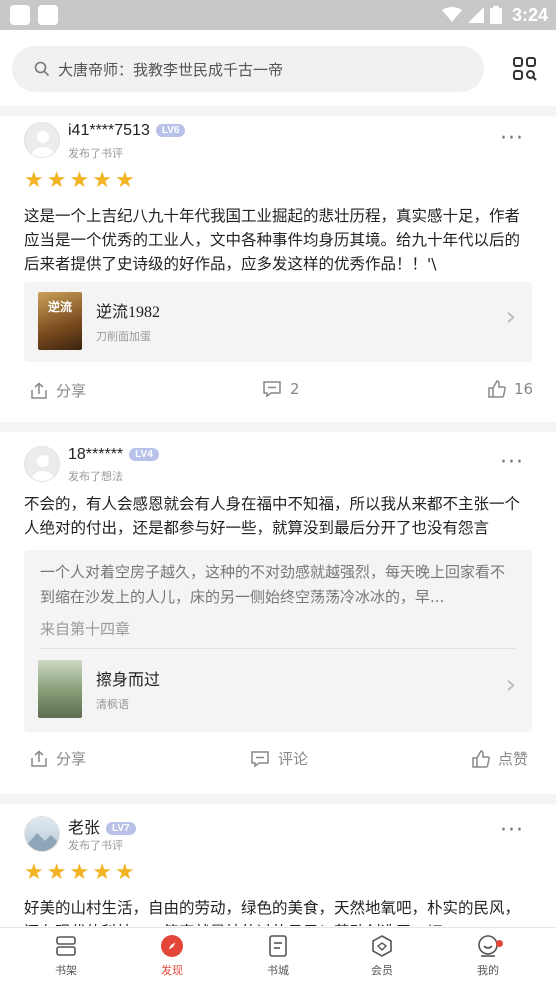  I want to click on cover-title: 逆流, so click(59, 307).